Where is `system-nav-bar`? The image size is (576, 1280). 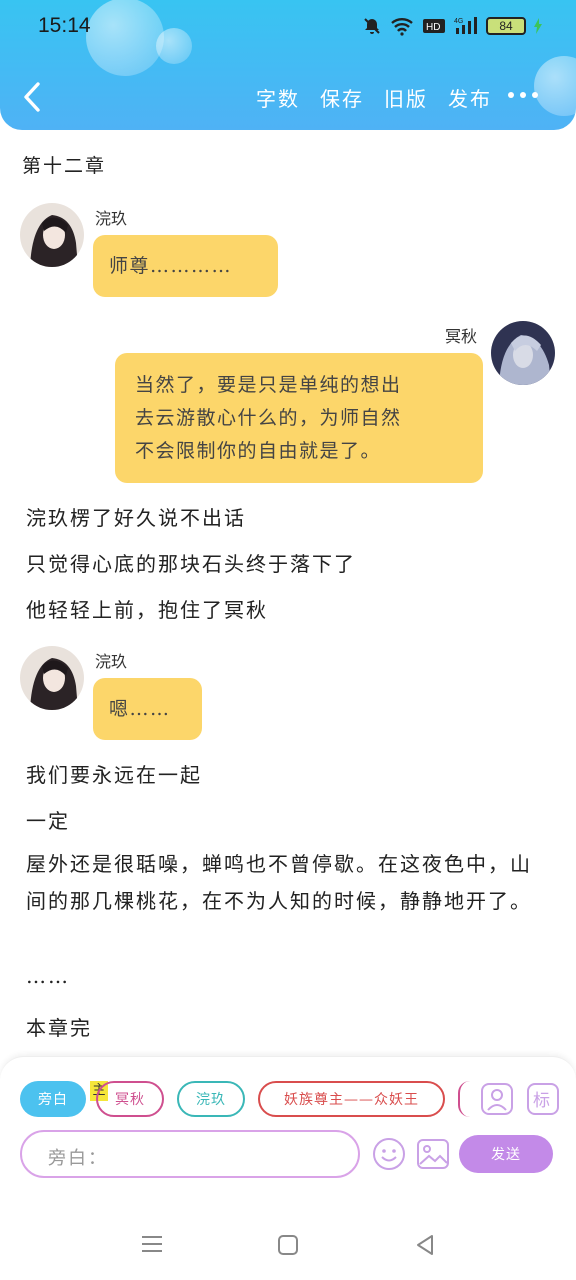
system-nav-bar is located at coordinates (288, 1245).